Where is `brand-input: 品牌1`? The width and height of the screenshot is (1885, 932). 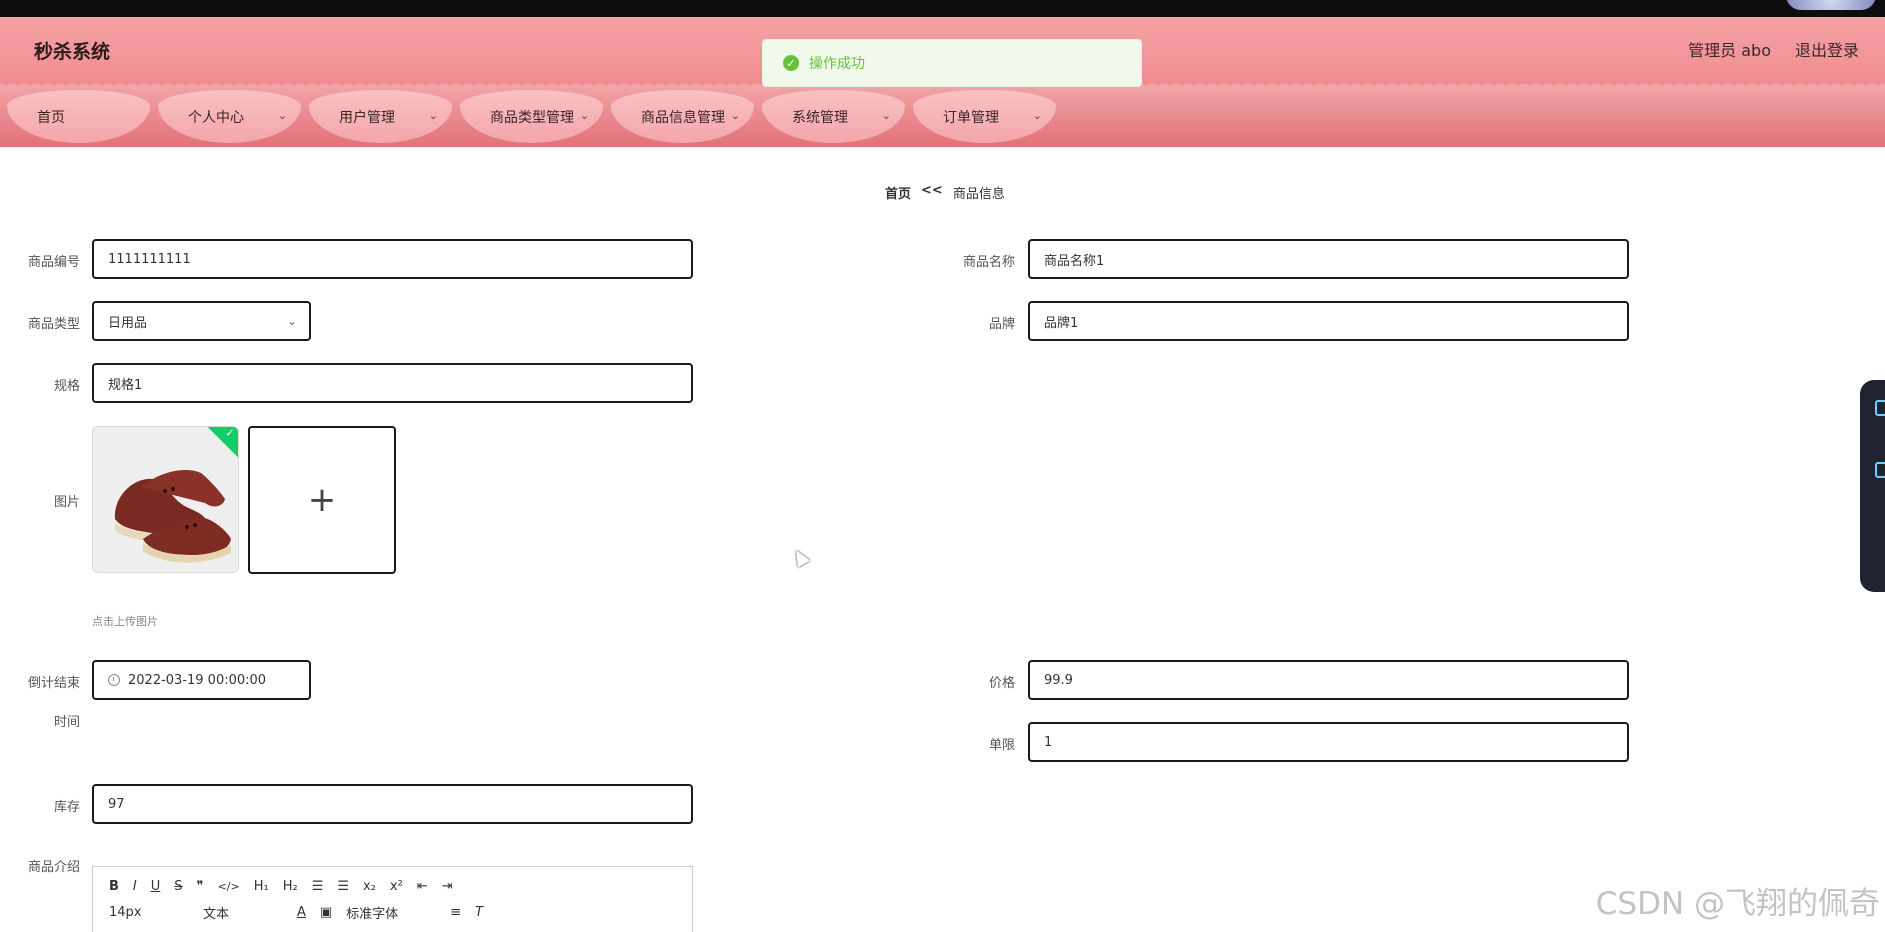
brand-input: 品牌1 is located at coordinates (1328, 321).